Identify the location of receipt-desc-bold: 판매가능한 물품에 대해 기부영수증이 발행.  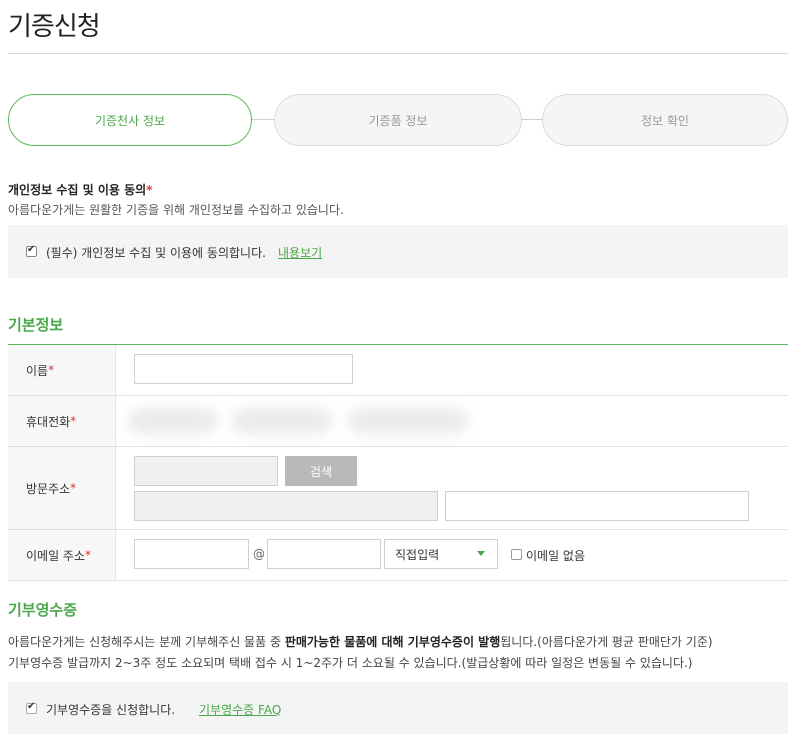
(392, 642).